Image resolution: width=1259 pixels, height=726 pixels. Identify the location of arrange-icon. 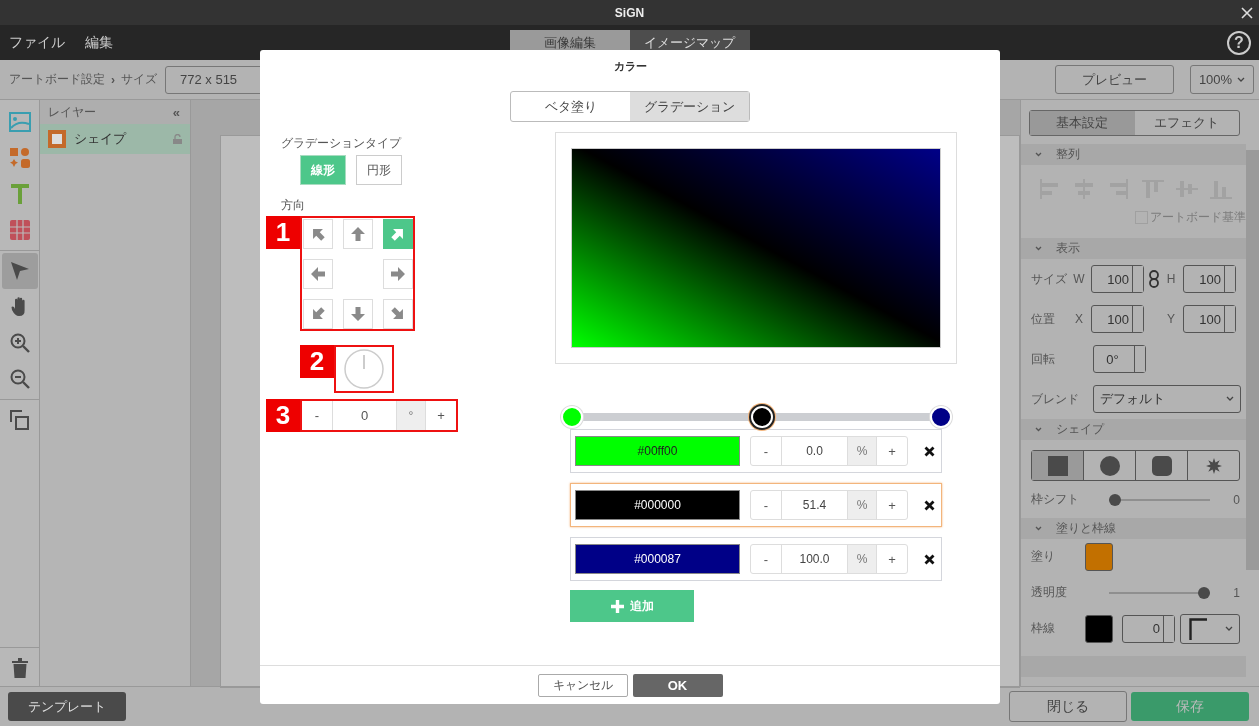
(19, 420).